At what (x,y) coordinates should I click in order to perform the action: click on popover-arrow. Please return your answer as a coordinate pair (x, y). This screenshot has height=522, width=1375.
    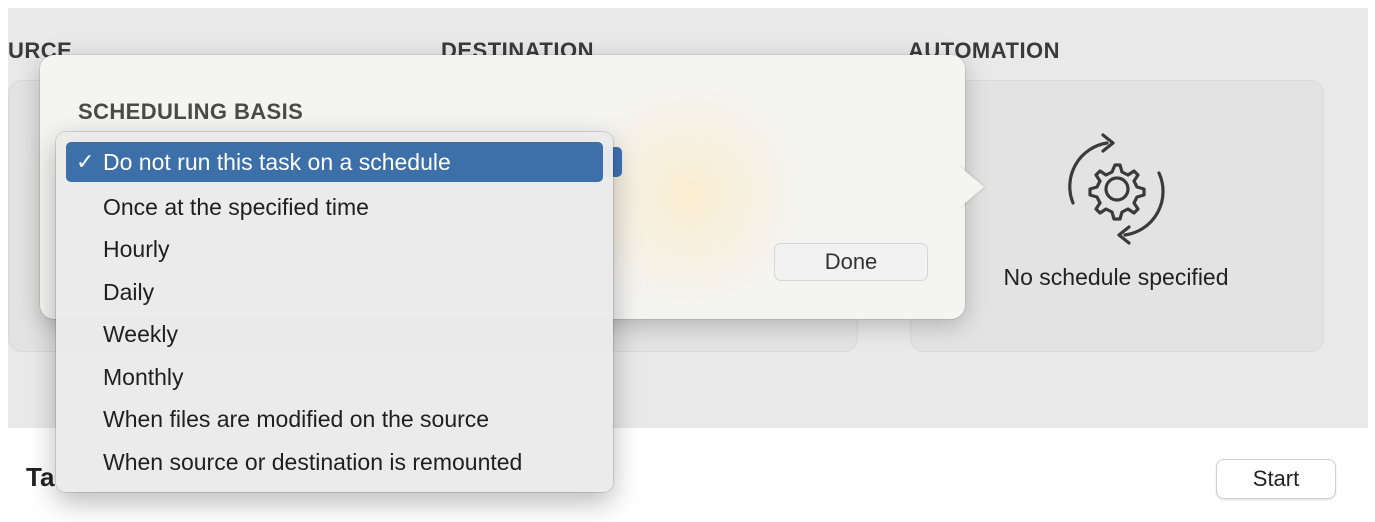
    Looking at the image, I should click on (971, 187).